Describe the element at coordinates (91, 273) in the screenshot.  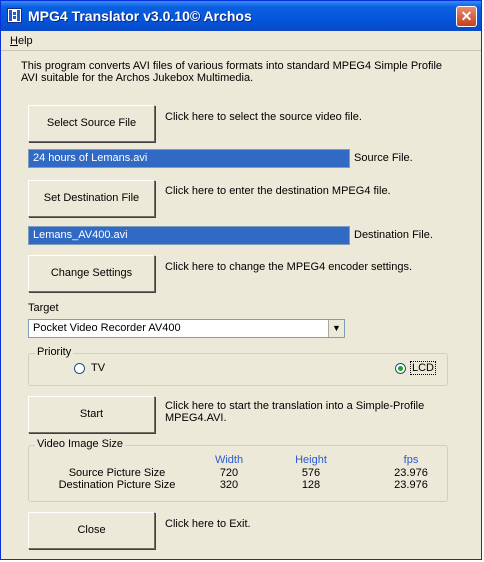
I see `change-settings-button: Change Settings` at that location.